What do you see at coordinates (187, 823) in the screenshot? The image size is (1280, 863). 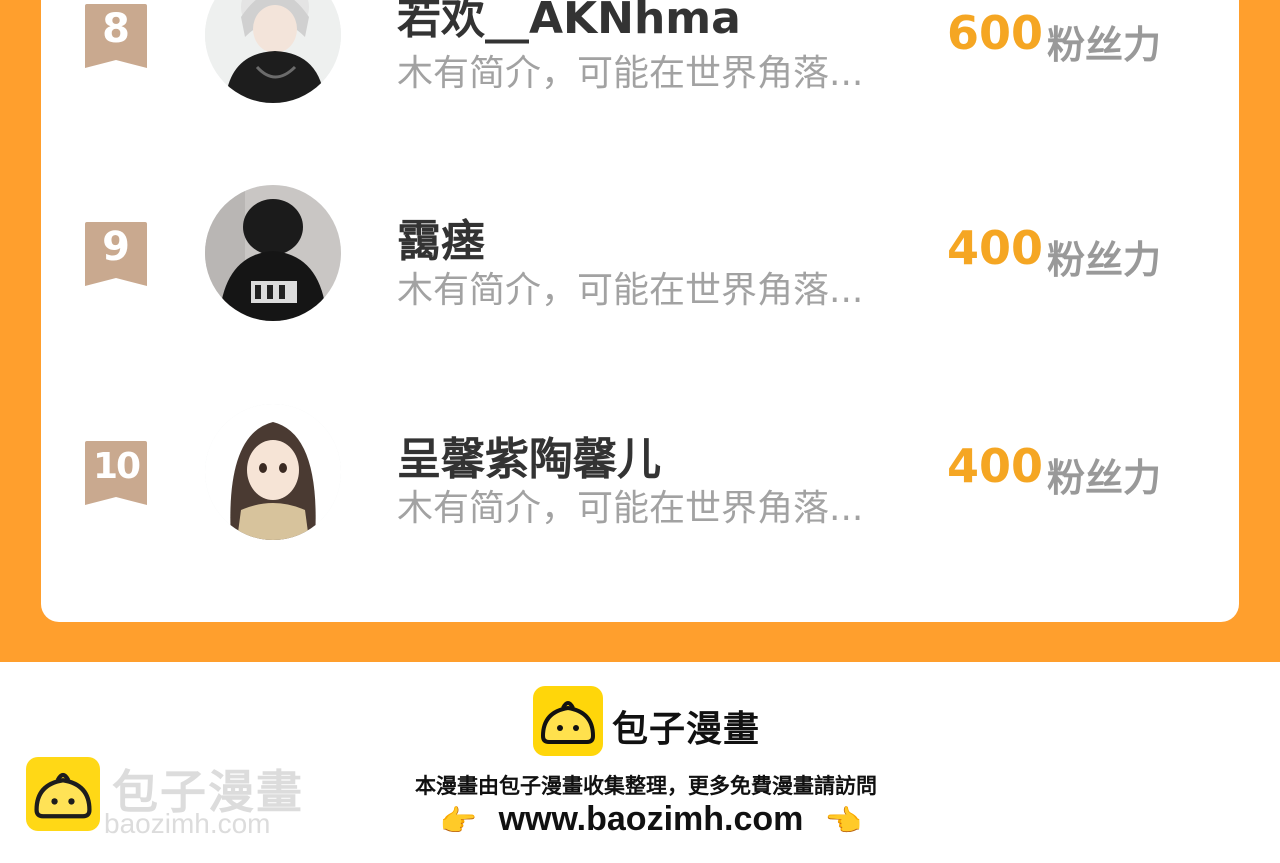 I see `watermark-url: baozimh.com` at bounding box center [187, 823].